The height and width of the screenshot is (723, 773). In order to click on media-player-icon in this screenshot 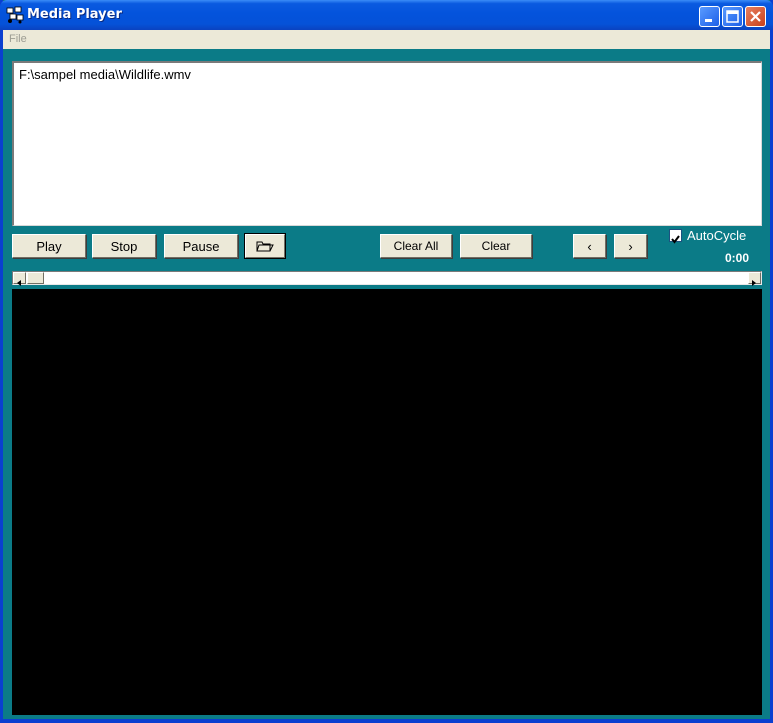, I will do `click(15, 15)`.